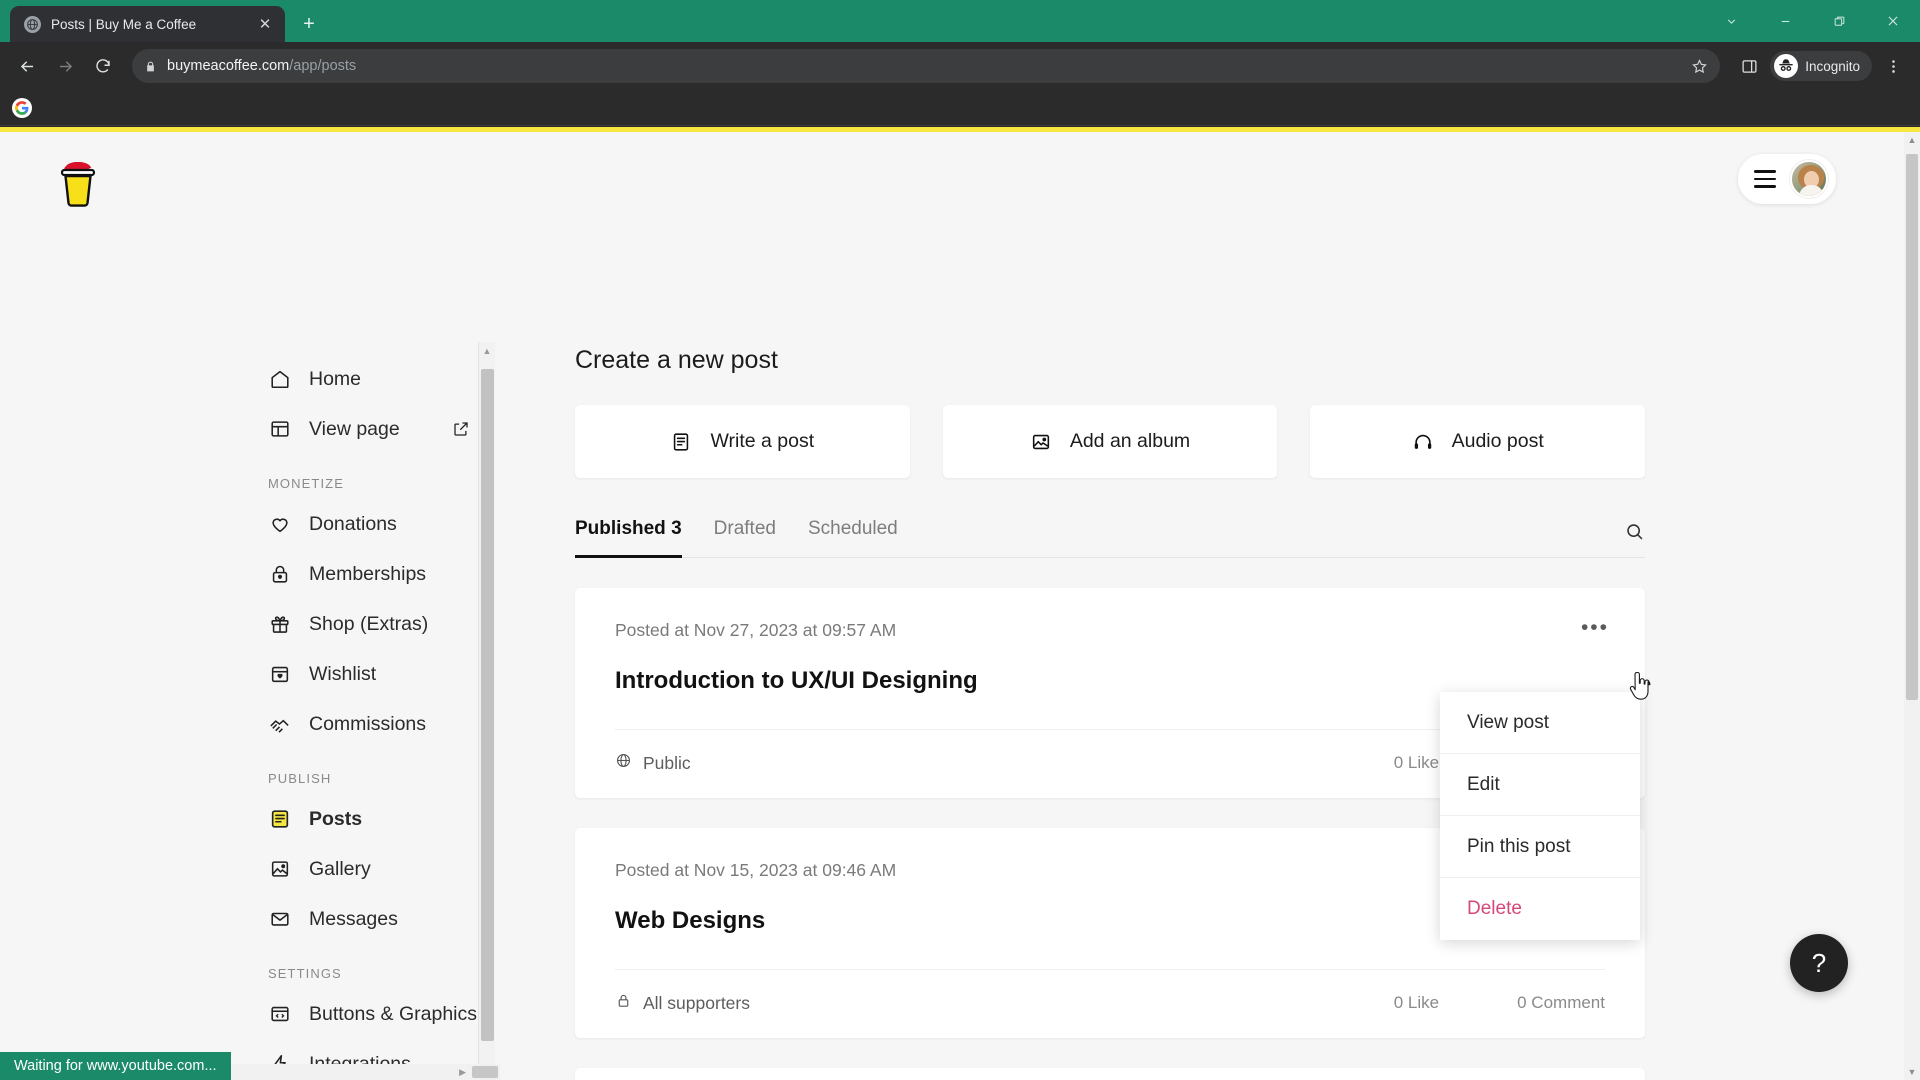  I want to click on sidebar-item-donations: Donations, so click(375, 524).